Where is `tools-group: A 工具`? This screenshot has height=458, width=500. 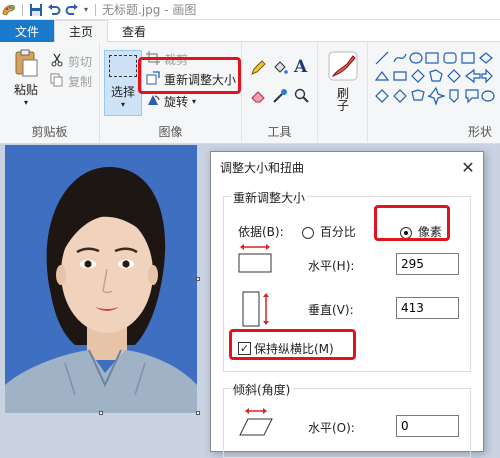
tools-group: A 工具 is located at coordinates (280, 93).